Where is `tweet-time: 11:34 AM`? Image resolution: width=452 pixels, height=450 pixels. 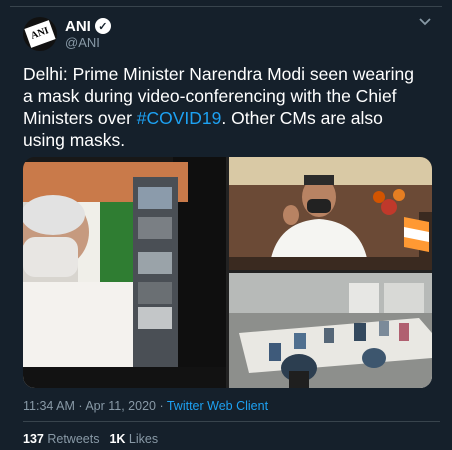 tweet-time: 11:34 AM is located at coordinates (49, 406).